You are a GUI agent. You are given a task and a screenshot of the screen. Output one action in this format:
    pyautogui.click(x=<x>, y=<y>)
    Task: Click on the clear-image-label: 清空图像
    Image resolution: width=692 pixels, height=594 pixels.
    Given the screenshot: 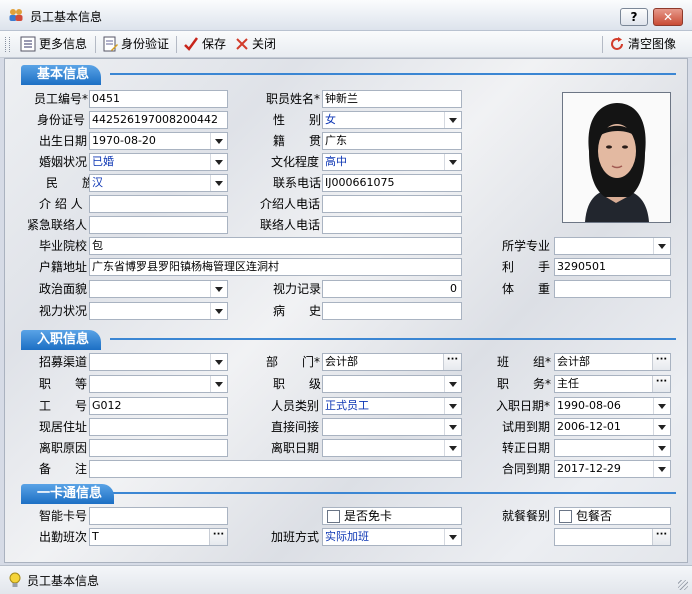 What is the action you would take?
    pyautogui.click(x=652, y=44)
    